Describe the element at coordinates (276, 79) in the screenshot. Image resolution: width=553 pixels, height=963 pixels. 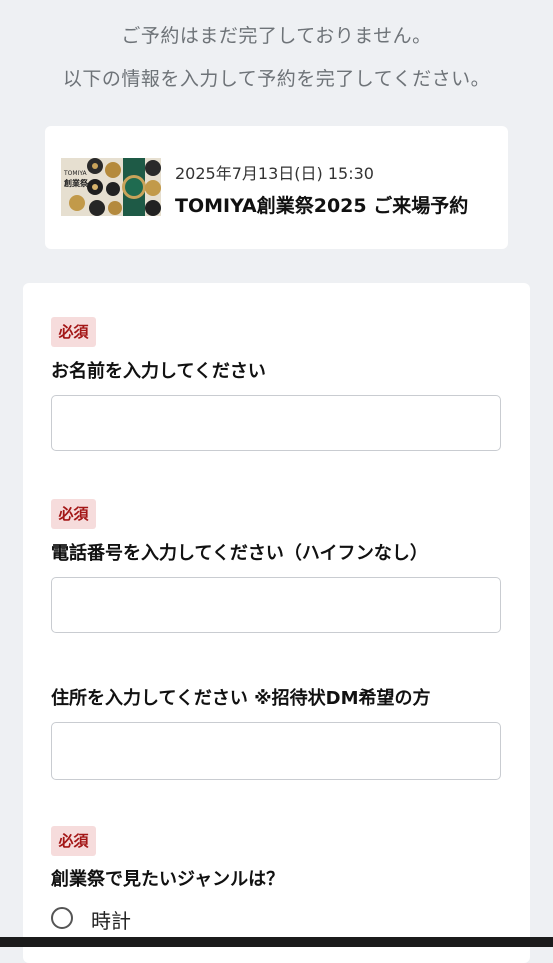
I see `notice-line-2: 以下の情報を入力して予約を完了してください。` at that location.